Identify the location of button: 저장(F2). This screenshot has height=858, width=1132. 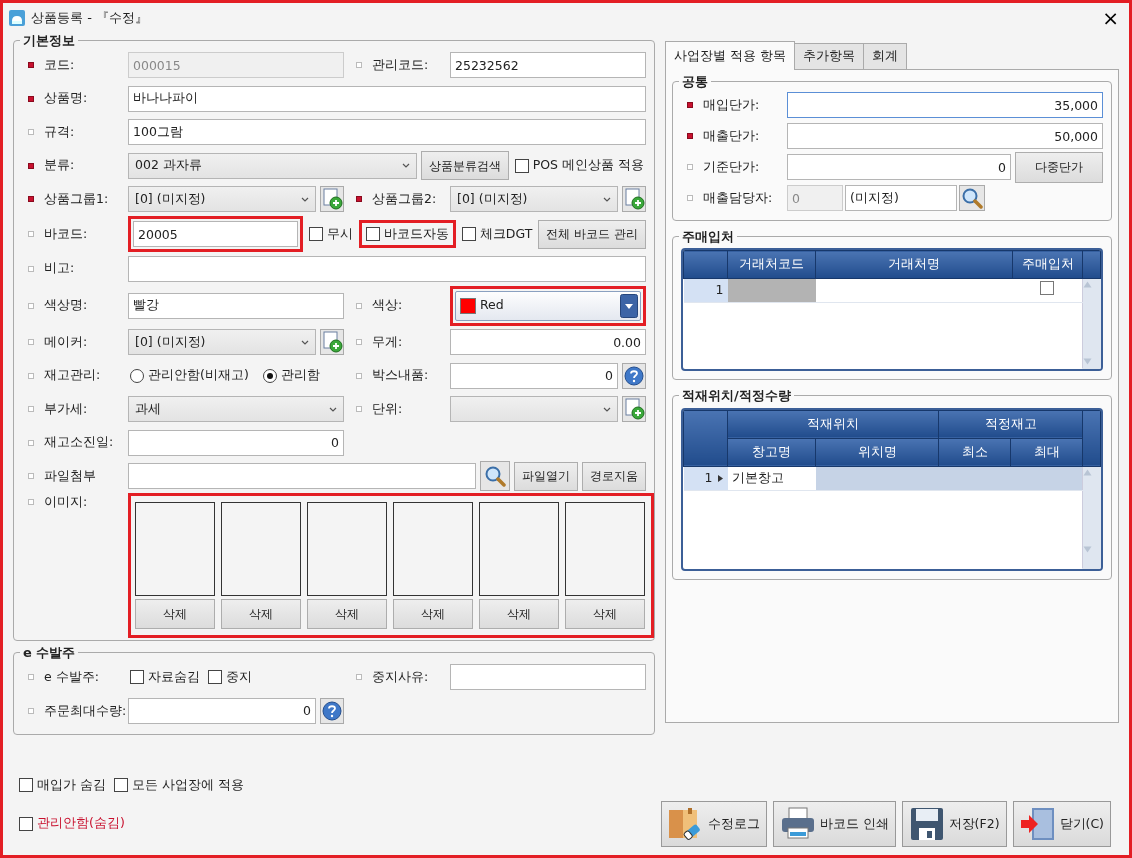
(954, 824).